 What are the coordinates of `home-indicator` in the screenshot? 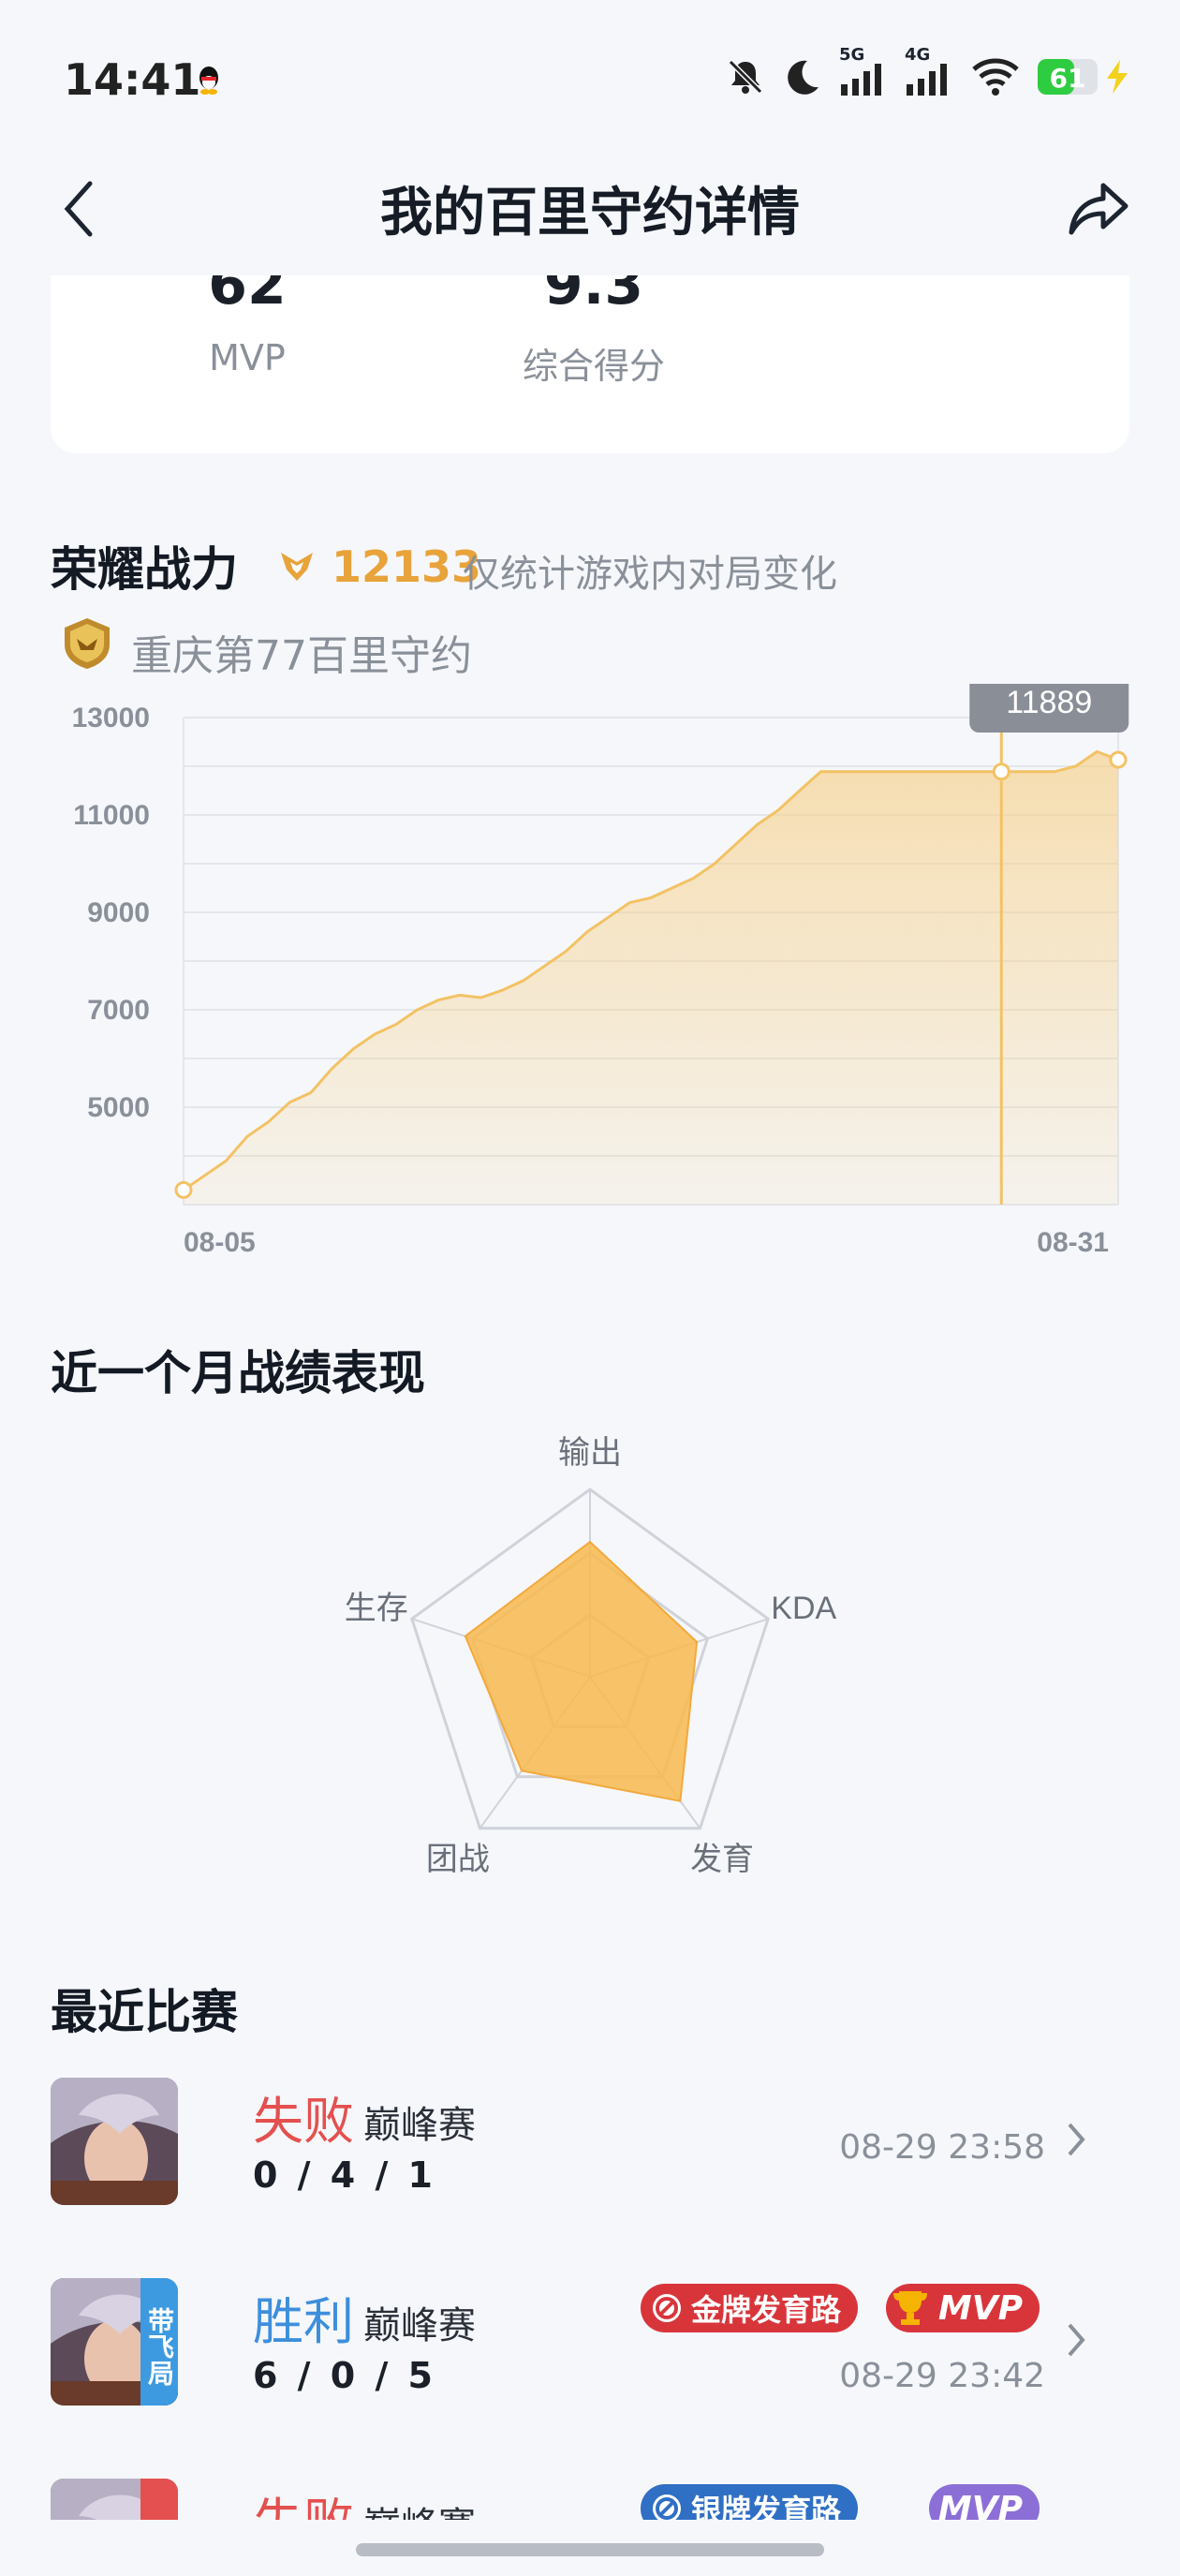 It's located at (590, 2549).